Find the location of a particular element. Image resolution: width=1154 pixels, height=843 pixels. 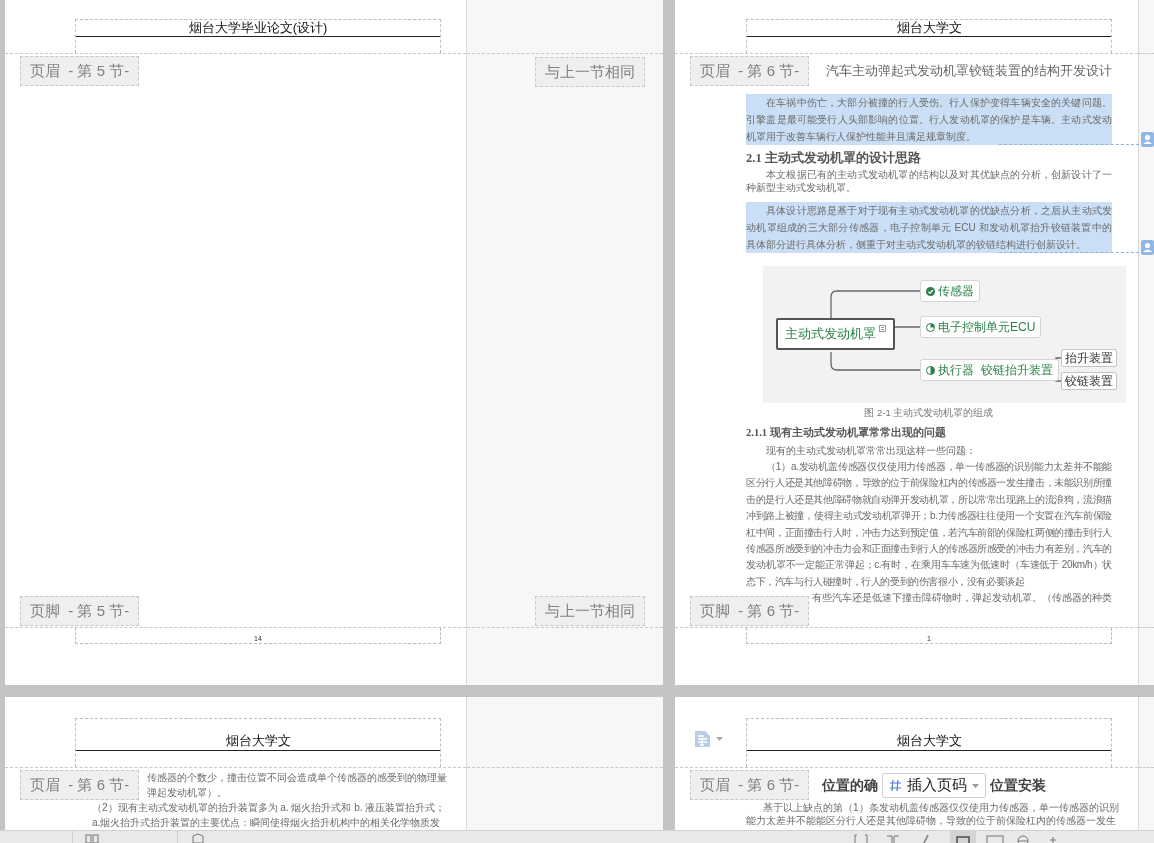

mind-map-node: 电子控制单元ECU is located at coordinates (981, 327).